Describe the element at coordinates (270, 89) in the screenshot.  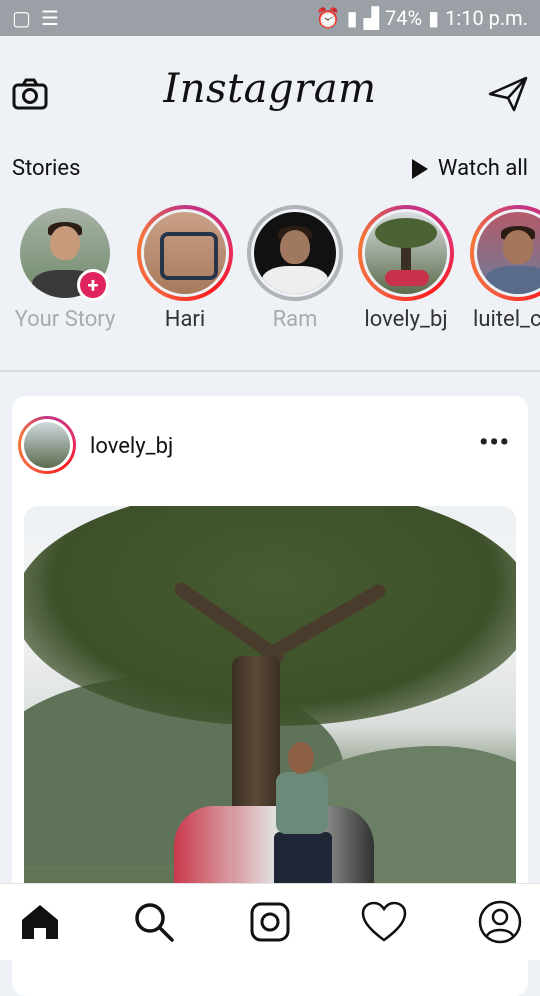
I see `app-logo: Instagram` at that location.